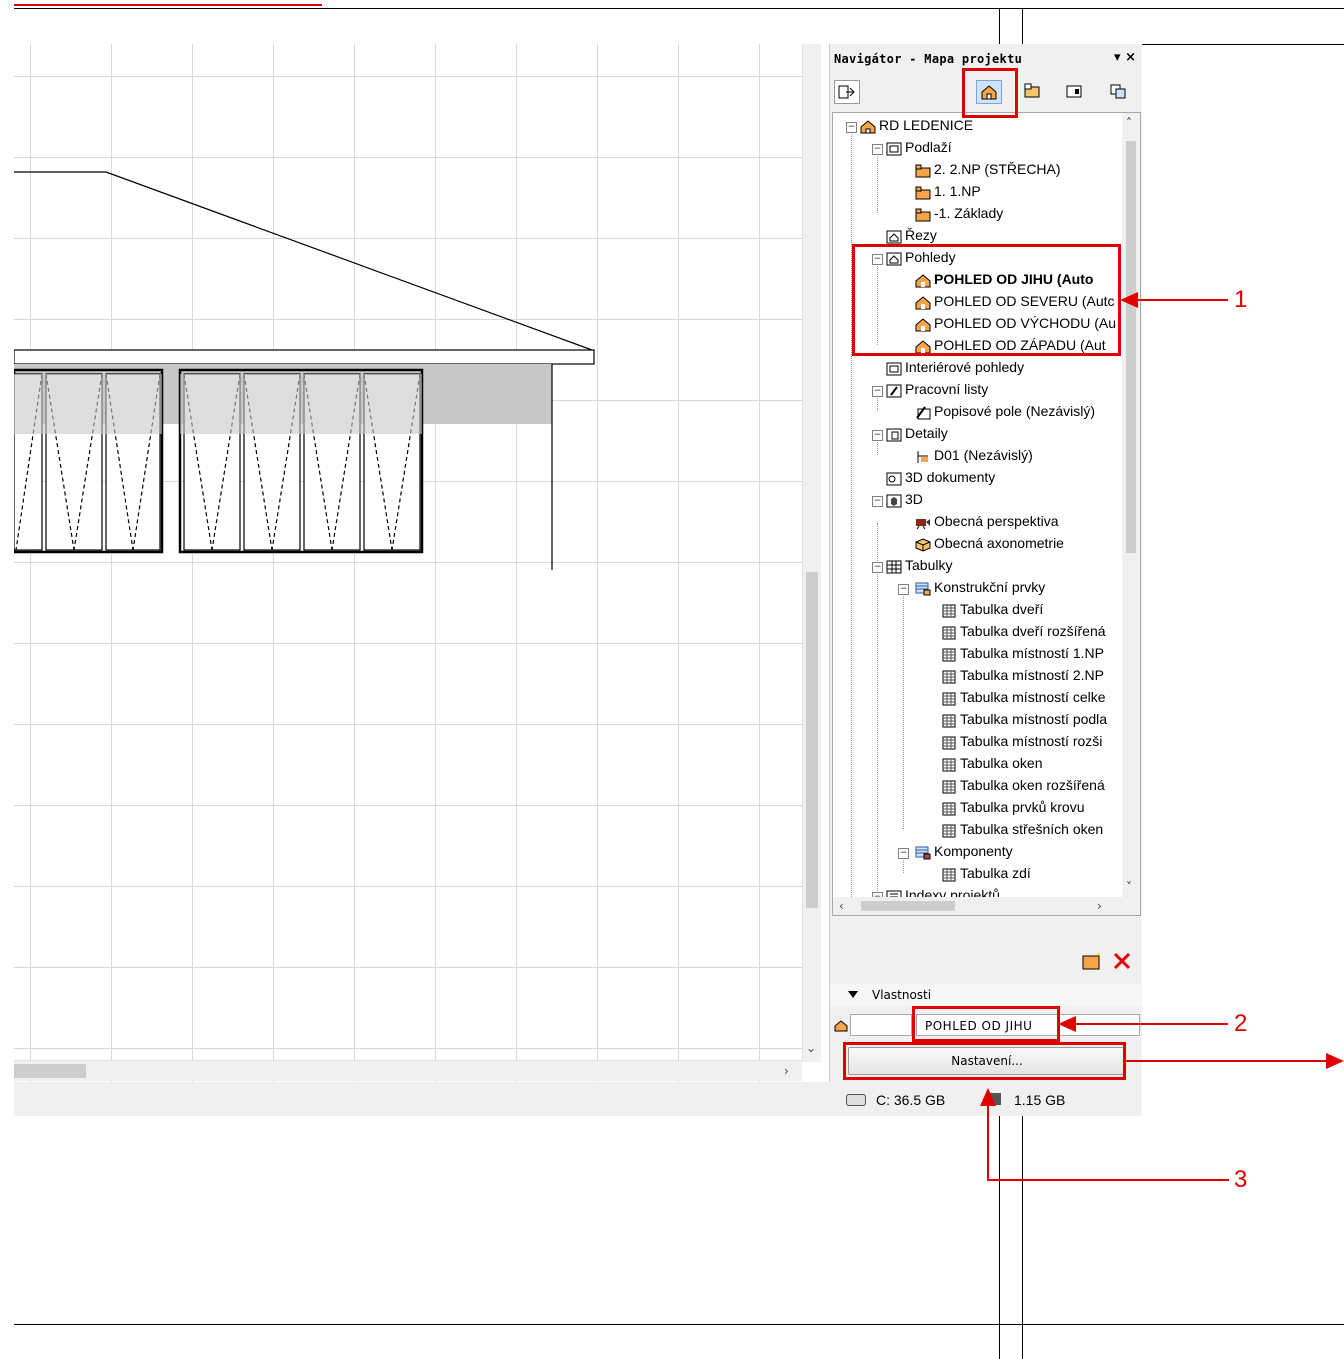 The height and width of the screenshot is (1359, 1344). What do you see at coordinates (1241, 1179) in the screenshot?
I see `callout-3-label: 3` at bounding box center [1241, 1179].